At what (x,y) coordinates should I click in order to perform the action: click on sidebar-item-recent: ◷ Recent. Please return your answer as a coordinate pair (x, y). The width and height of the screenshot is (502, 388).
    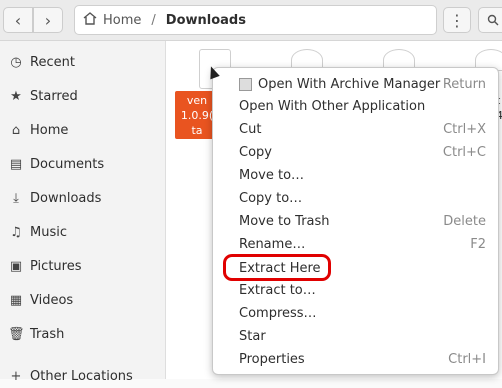
    Looking at the image, I should click on (41, 62).